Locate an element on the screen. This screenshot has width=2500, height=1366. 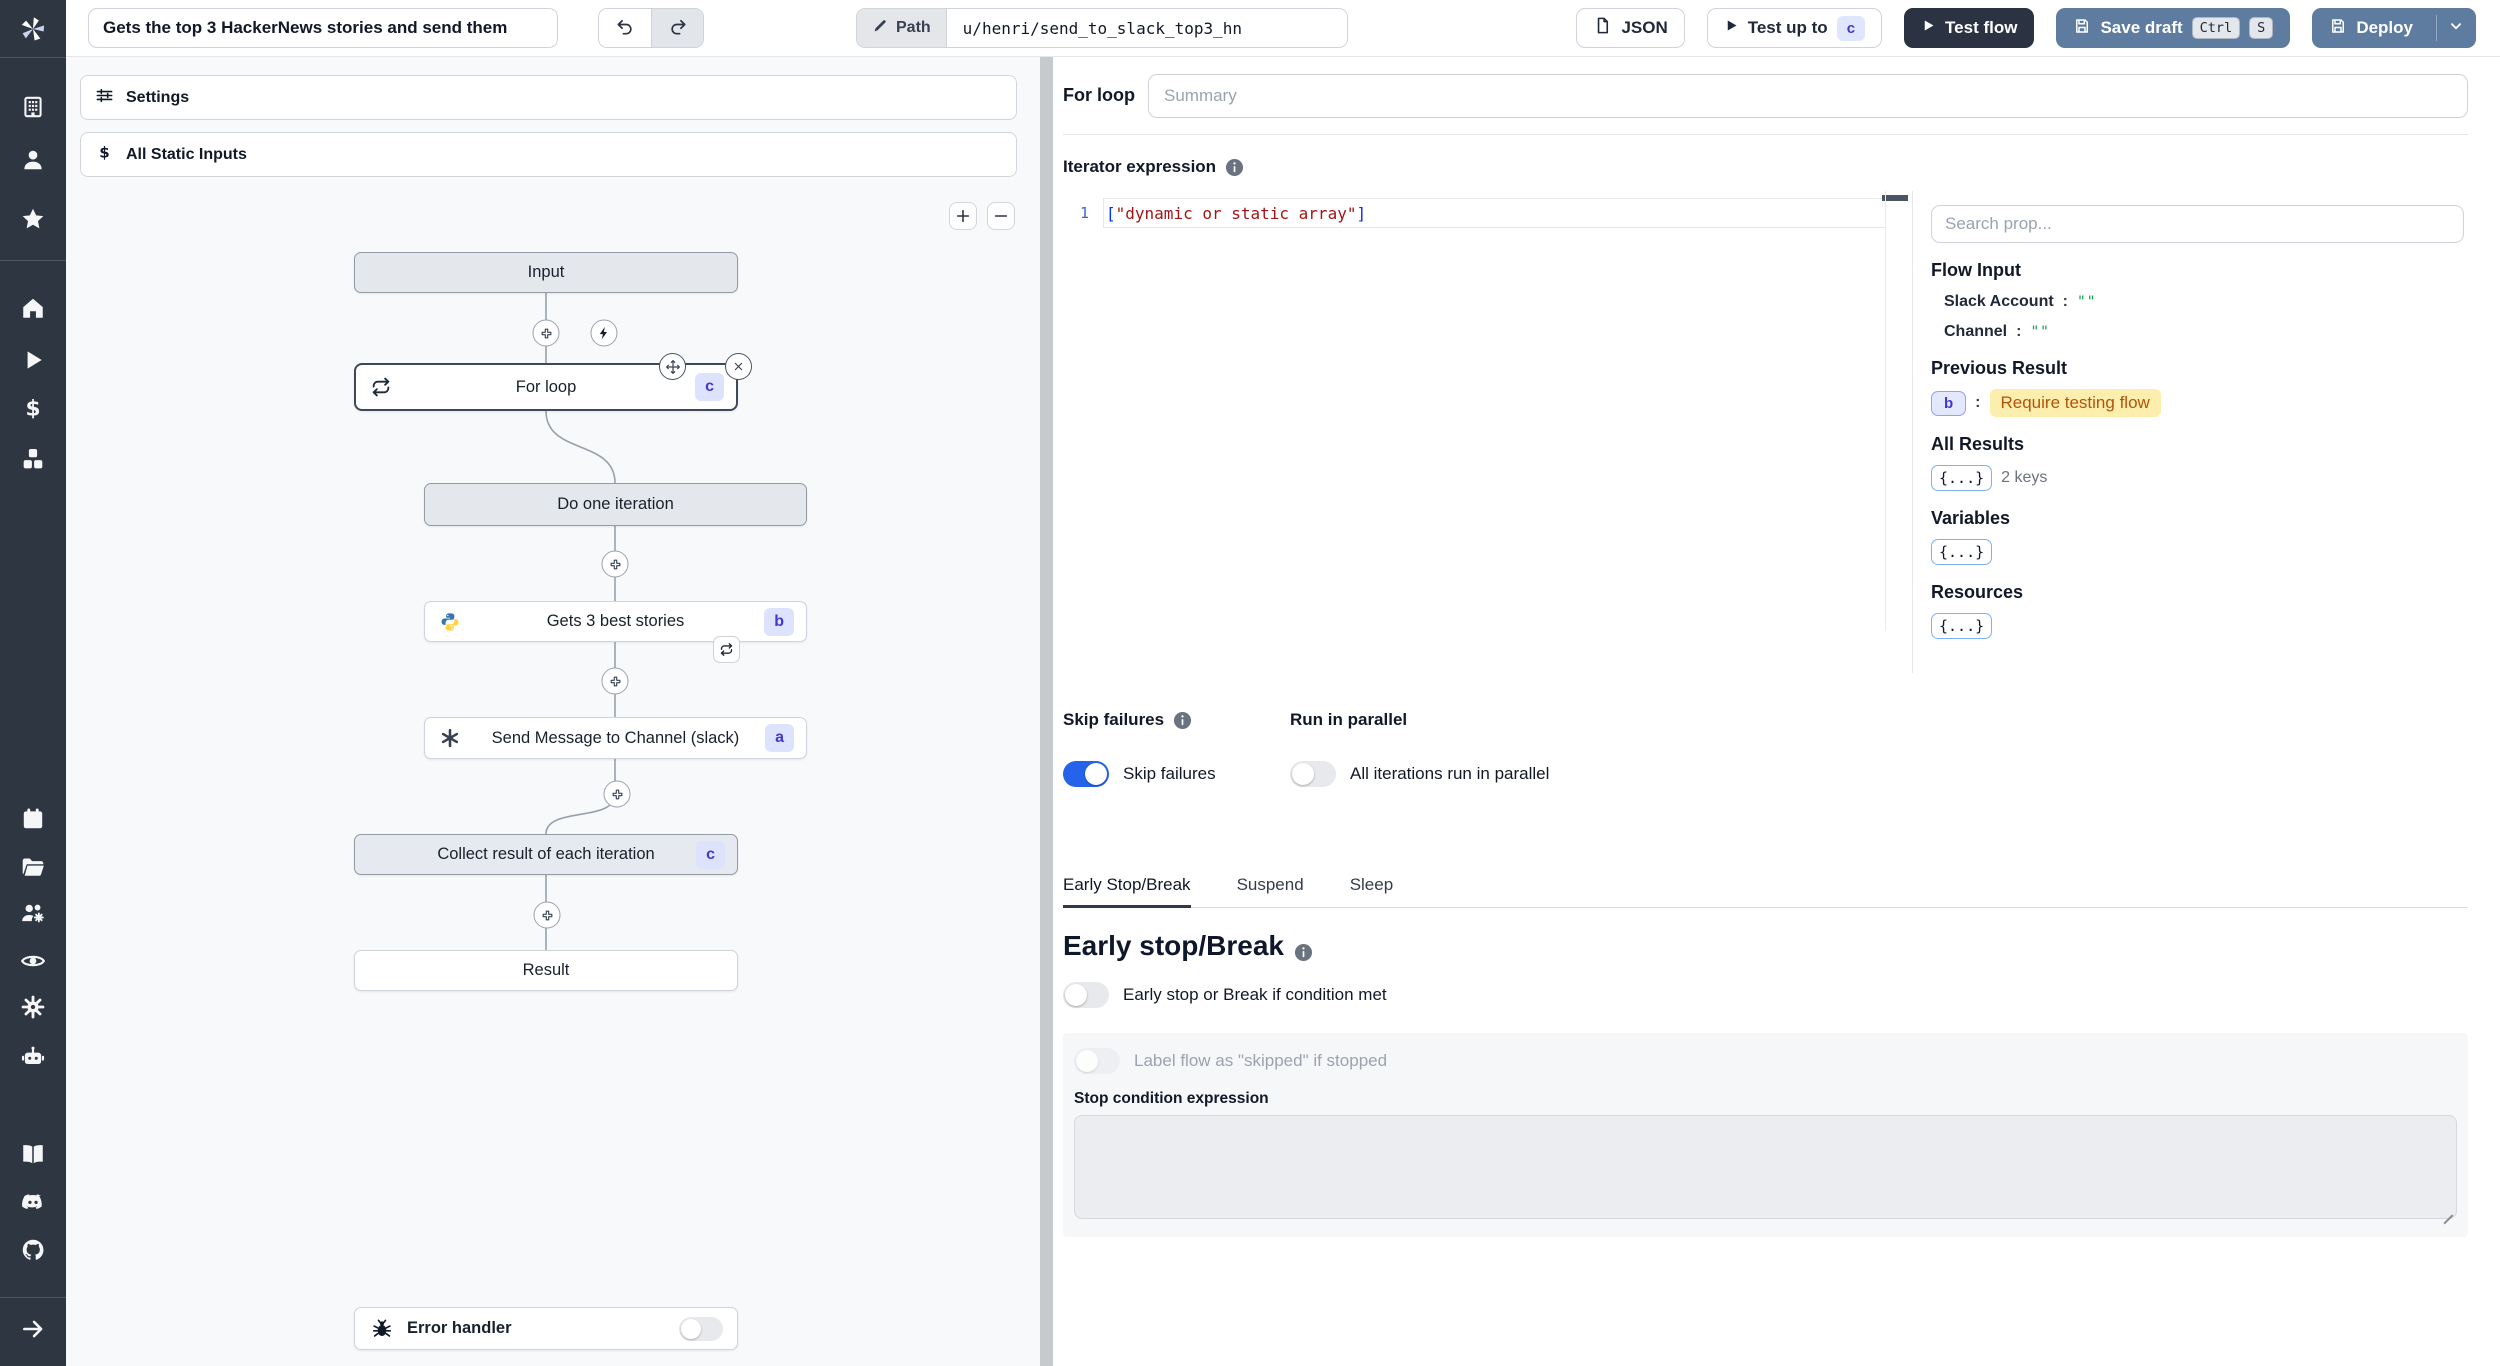
node-send-message-slack: Send Message to Channel (slack) a is located at coordinates (615, 738).